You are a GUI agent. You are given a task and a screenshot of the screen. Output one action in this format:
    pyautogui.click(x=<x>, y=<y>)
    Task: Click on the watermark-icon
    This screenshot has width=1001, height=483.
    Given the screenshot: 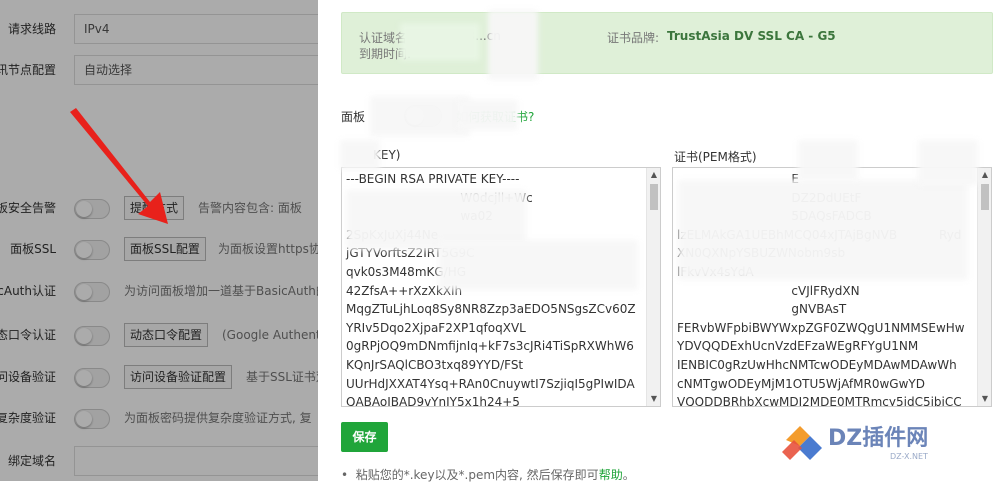 What is the action you would take?
    pyautogui.click(x=802, y=443)
    